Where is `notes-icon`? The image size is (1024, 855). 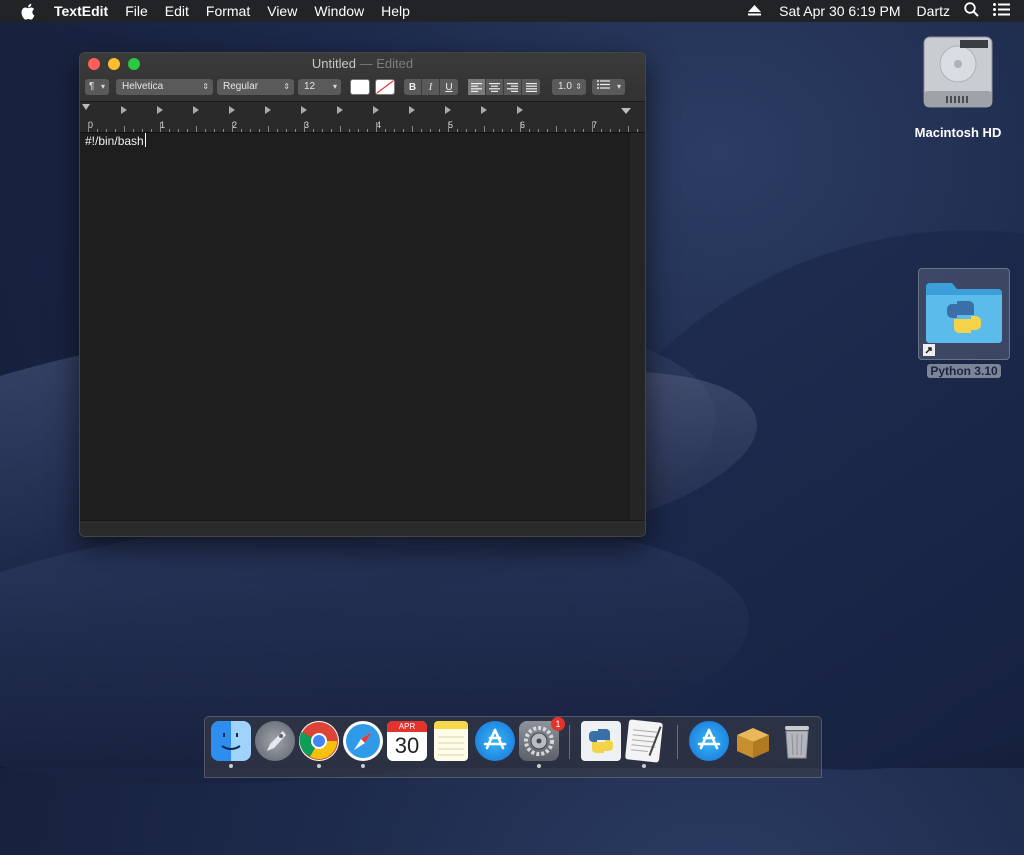
notes-icon is located at coordinates (451, 741).